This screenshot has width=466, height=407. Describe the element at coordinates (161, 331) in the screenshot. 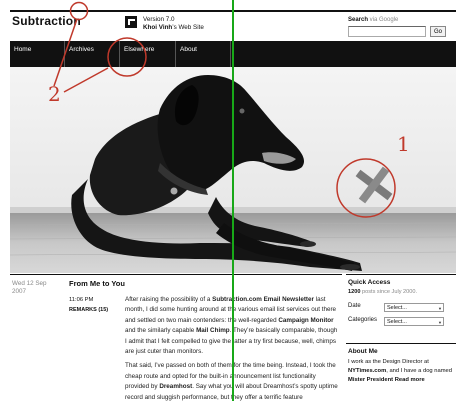

I see `post-text: and the similarly capable` at that location.